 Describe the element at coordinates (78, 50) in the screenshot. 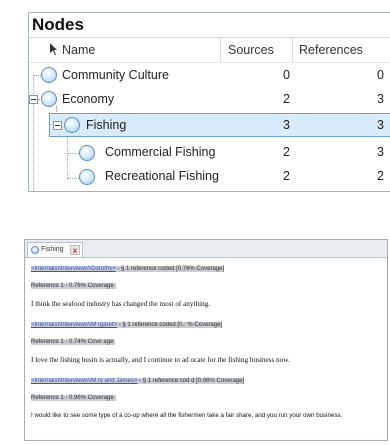

I see `column-header-name: Name` at that location.